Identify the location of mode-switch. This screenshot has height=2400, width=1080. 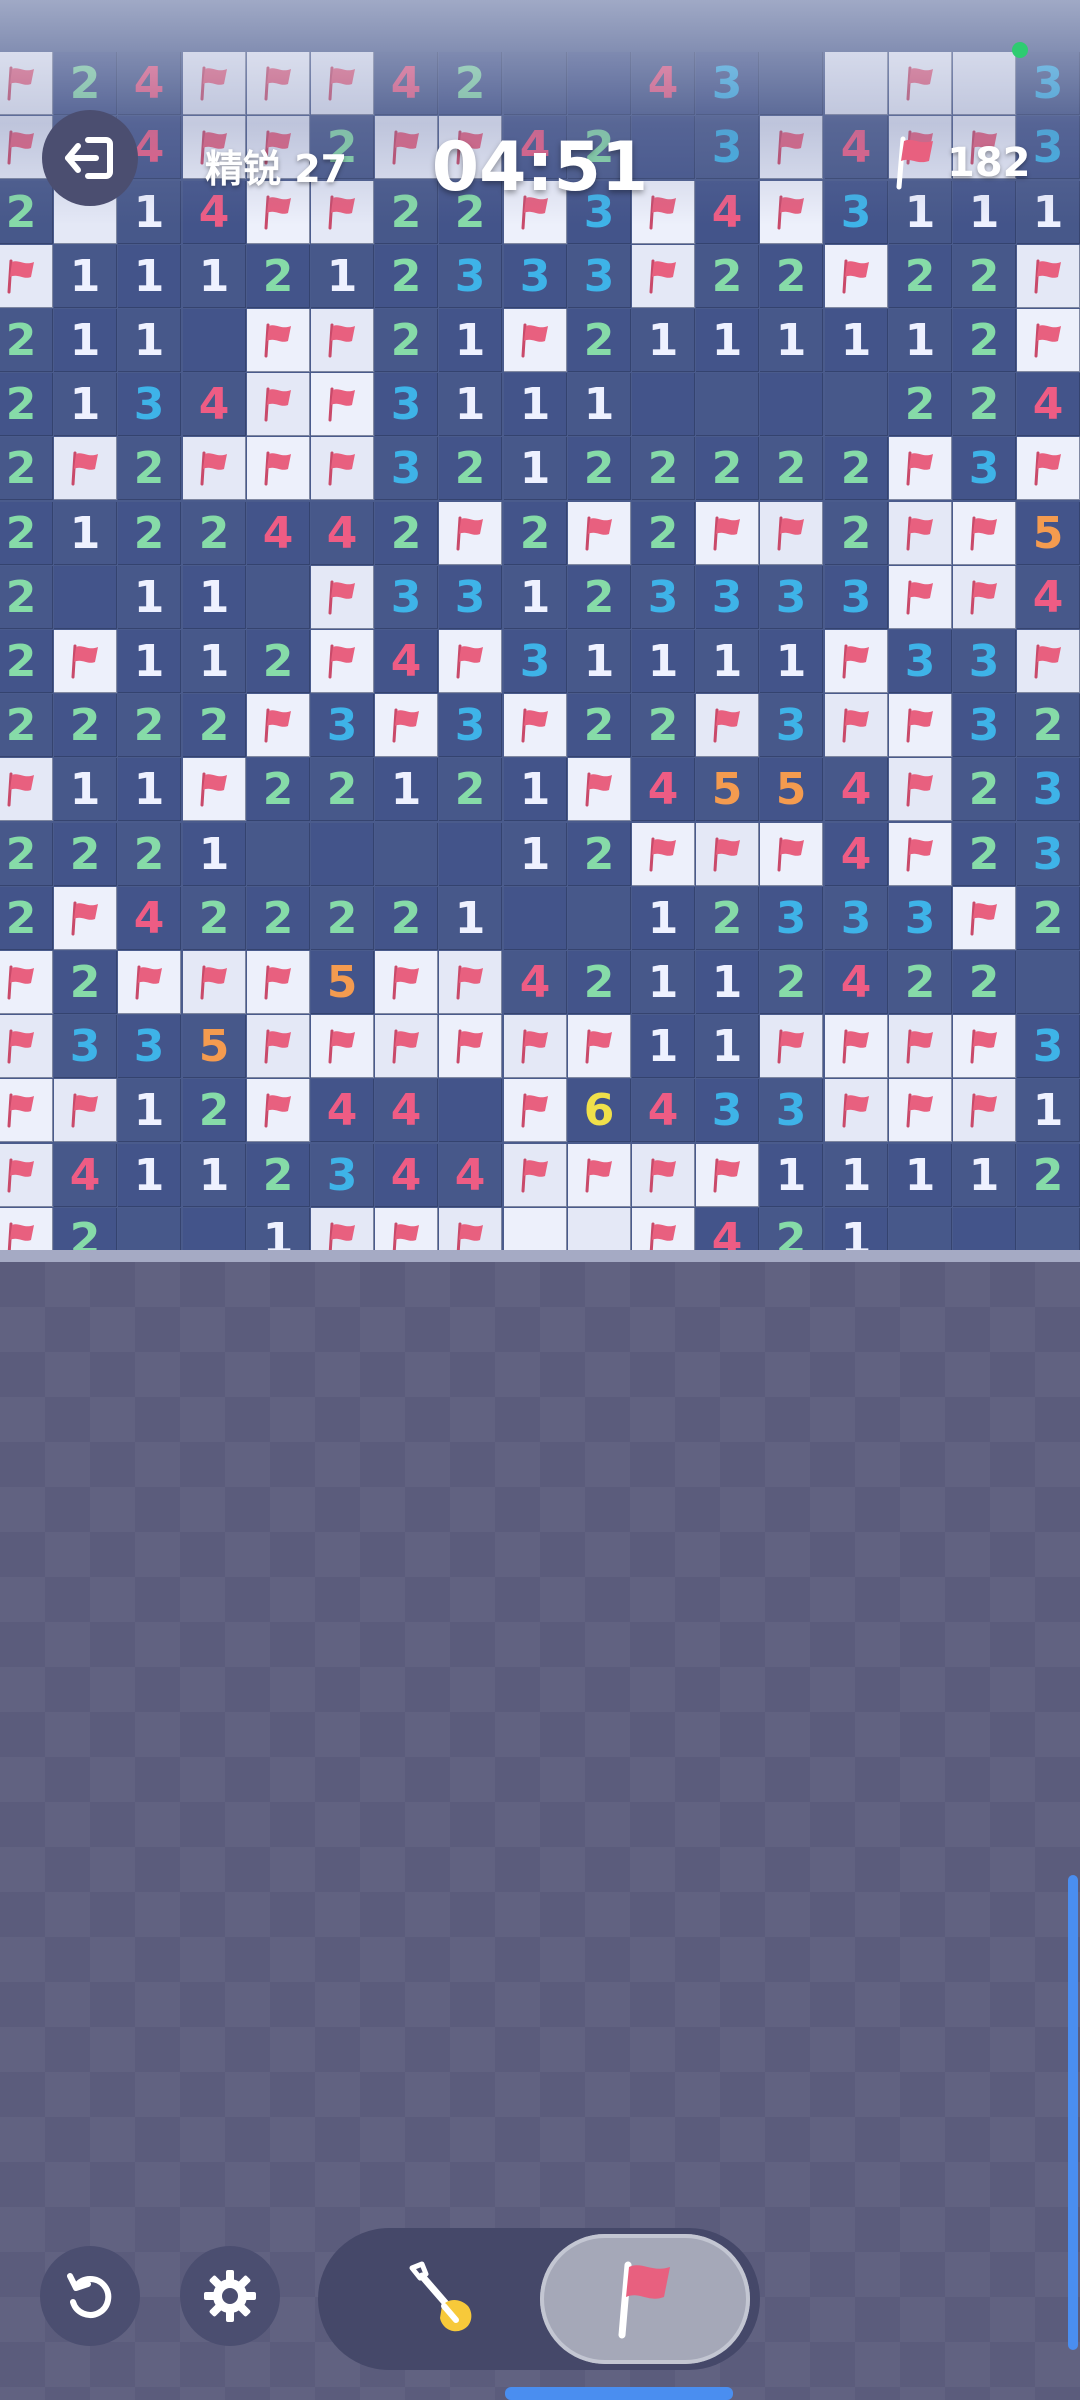
(539, 2299).